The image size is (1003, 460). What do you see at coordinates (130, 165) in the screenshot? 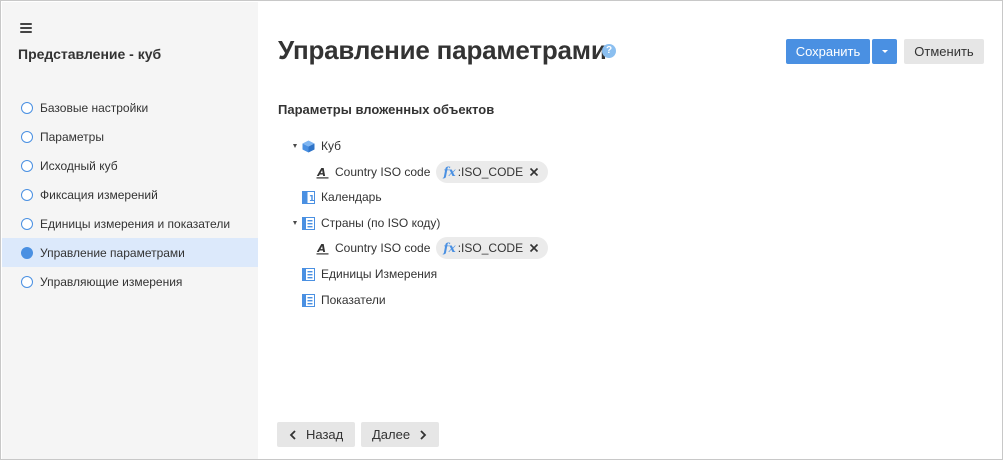
I see `sidebar-item-source-cube: Исходный куб` at bounding box center [130, 165].